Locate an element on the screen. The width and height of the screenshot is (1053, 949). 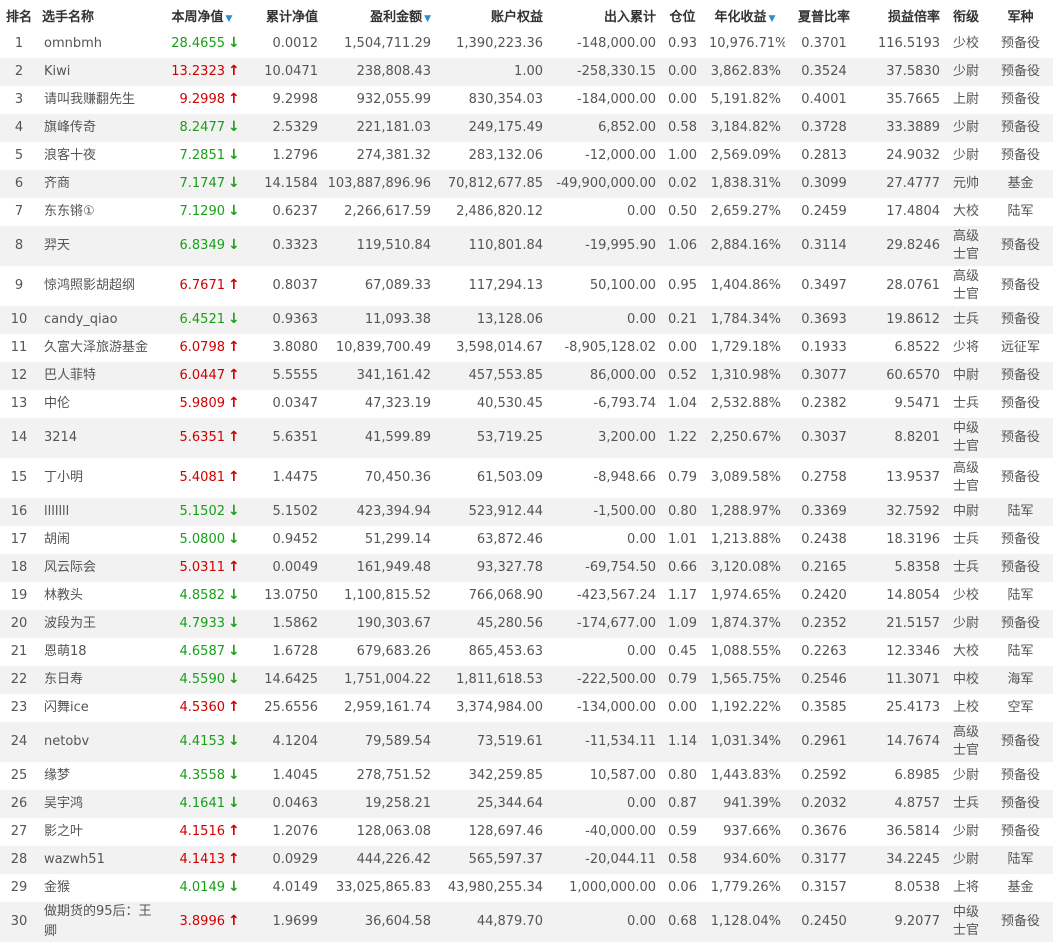
header-label: 夏普比率 is located at coordinates (823, 17).